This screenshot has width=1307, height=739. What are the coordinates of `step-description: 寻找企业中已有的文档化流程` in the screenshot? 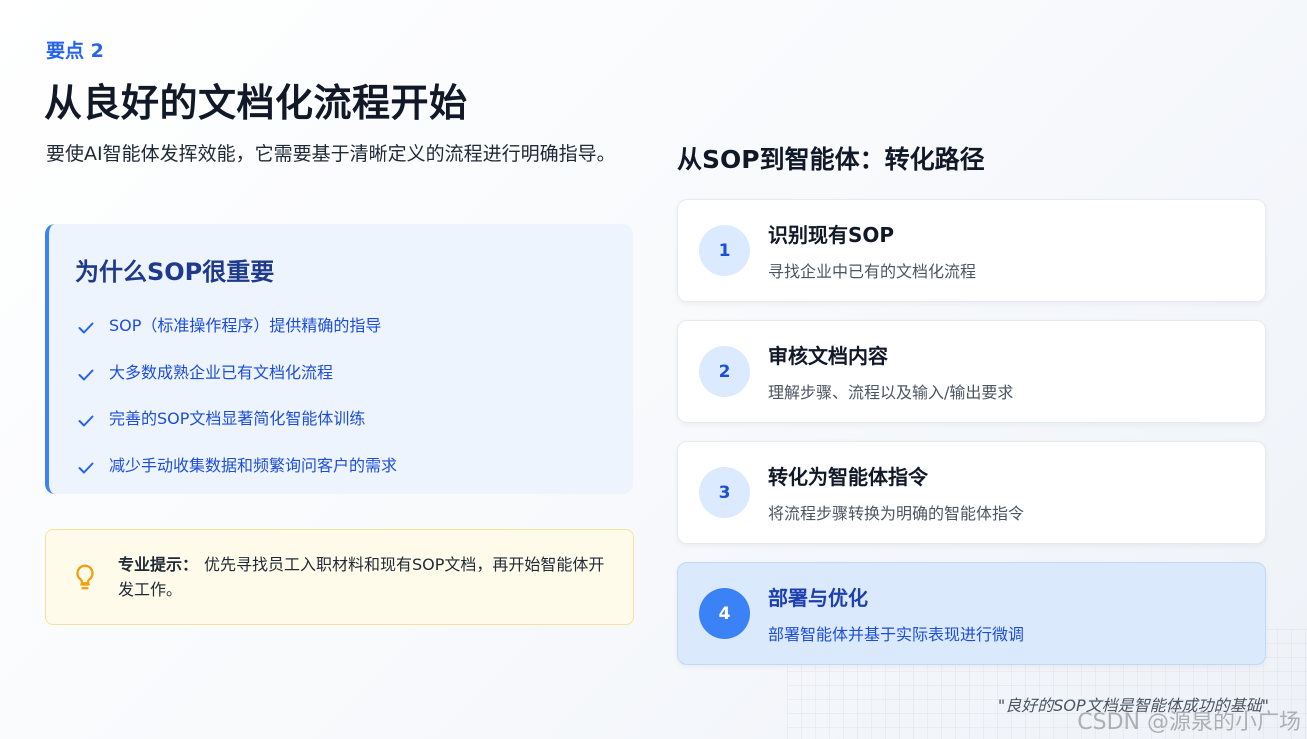 It's located at (872, 271).